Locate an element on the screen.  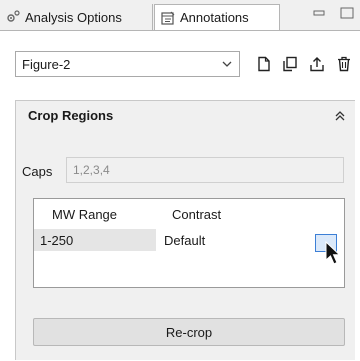
mouse-cursor-icon is located at coordinates (333, 253).